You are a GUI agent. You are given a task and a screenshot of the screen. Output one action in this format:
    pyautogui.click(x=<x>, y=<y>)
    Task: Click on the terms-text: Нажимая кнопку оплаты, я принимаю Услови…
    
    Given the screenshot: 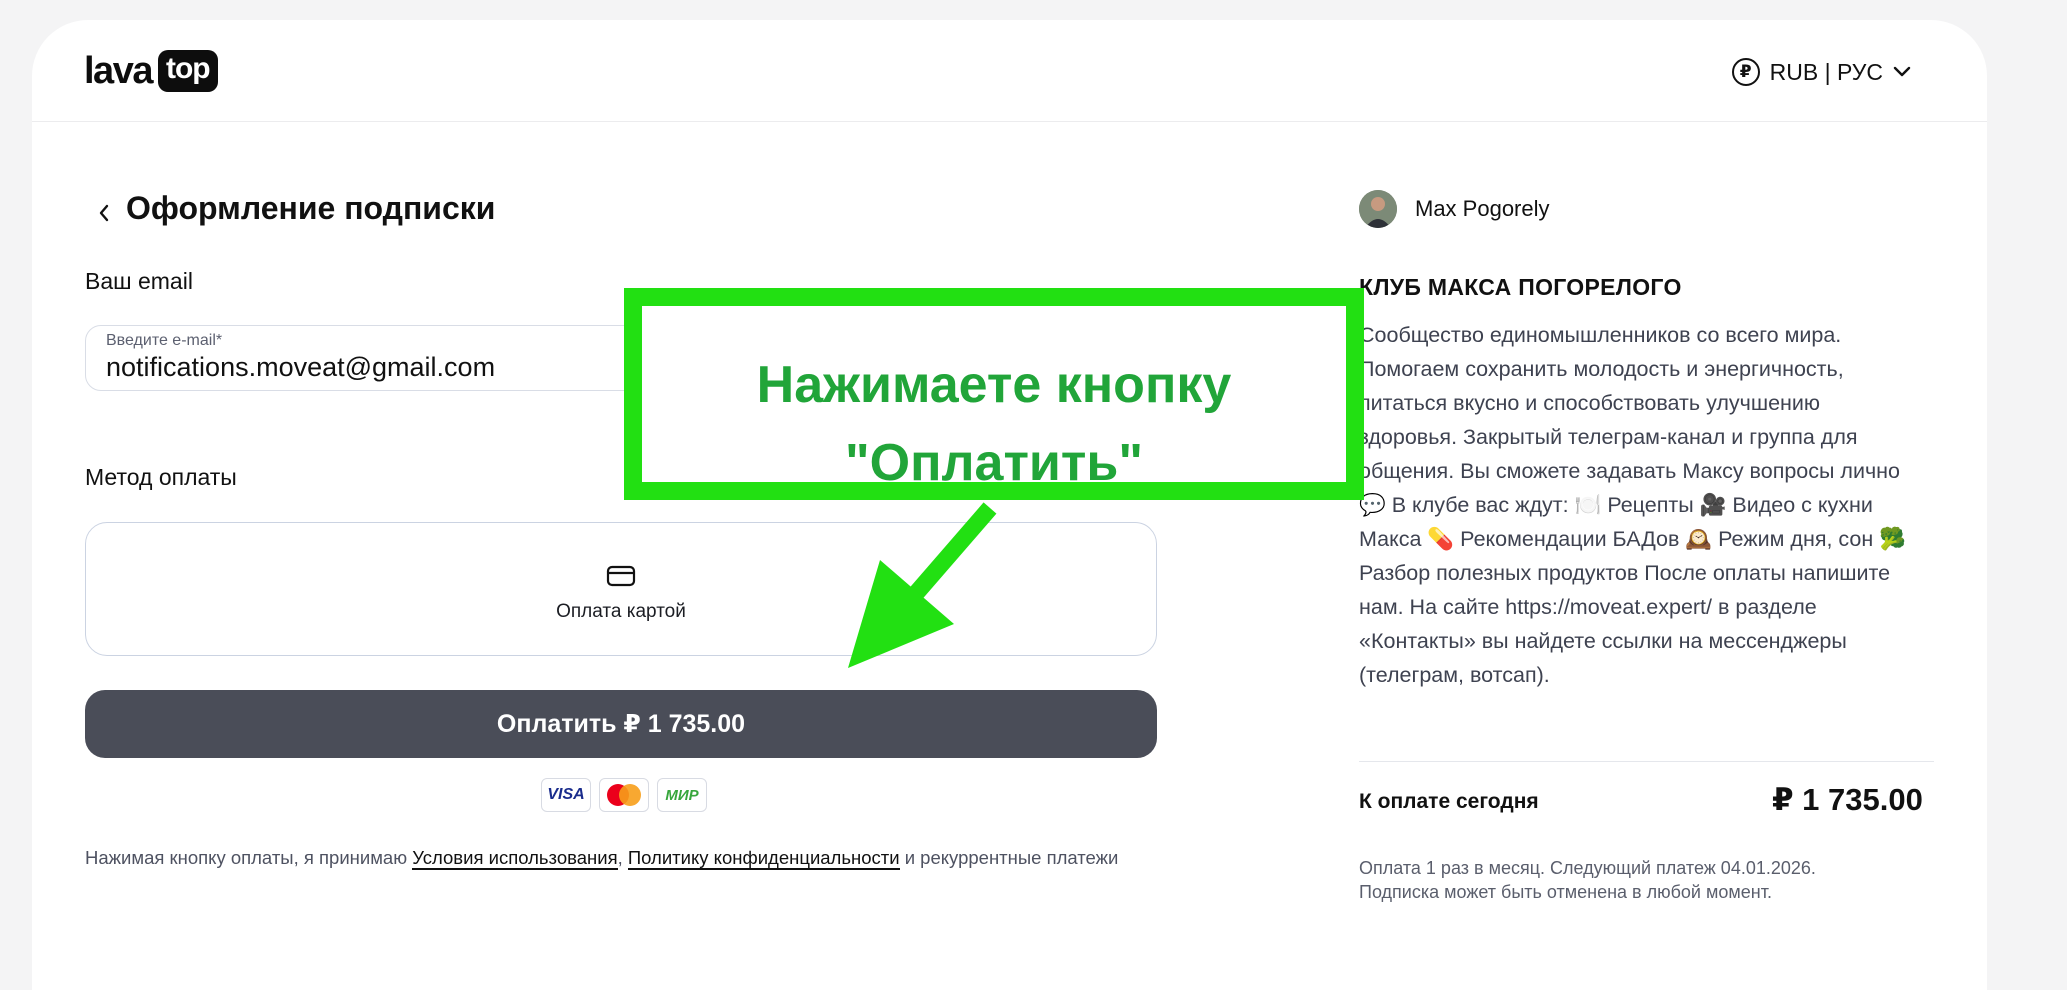 What is the action you would take?
    pyautogui.click(x=625, y=858)
    